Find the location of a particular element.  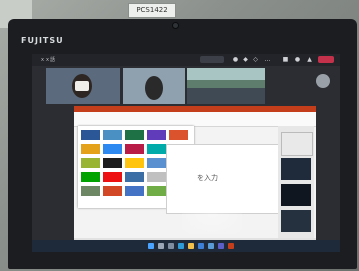

face-mask is located at coordinates (82, 86).